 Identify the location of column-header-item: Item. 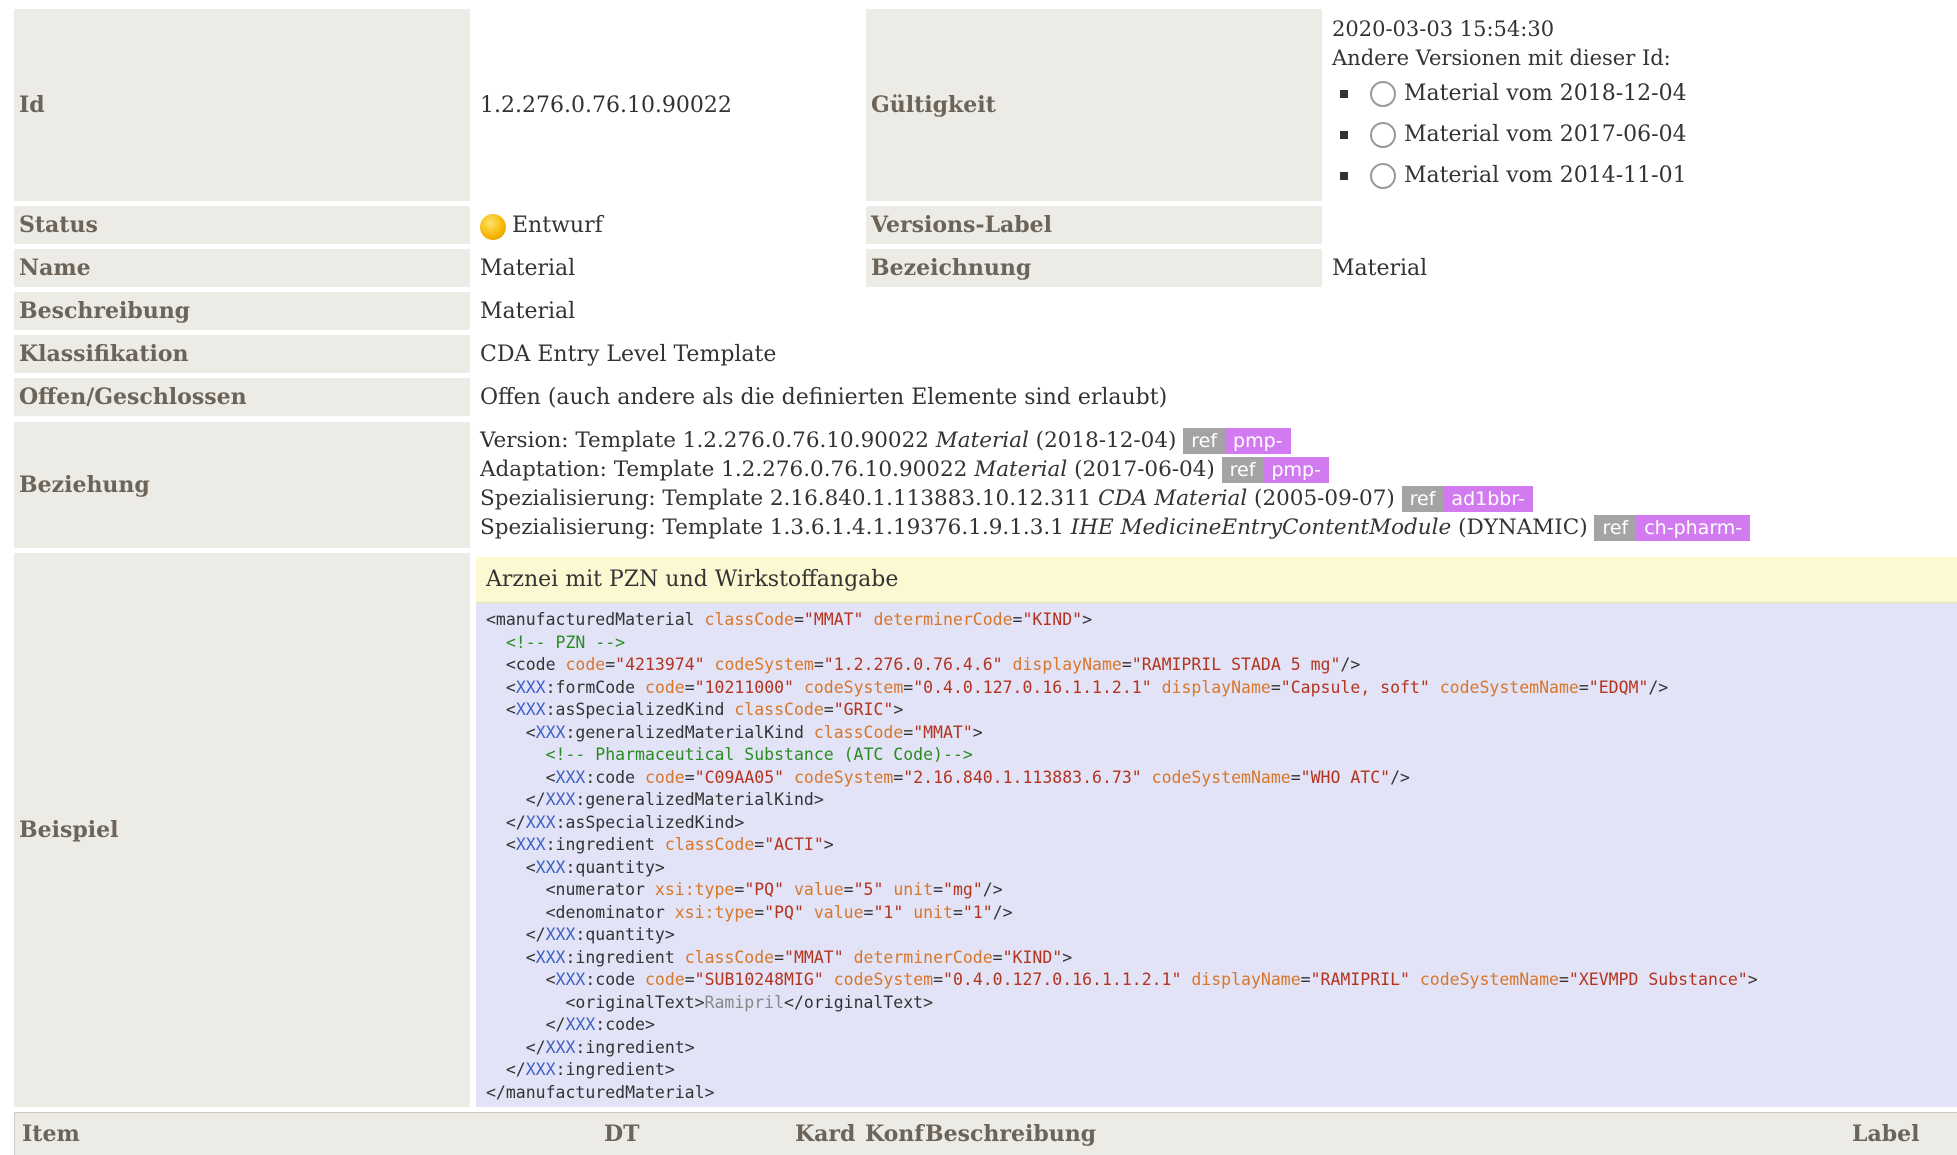
(51, 1134).